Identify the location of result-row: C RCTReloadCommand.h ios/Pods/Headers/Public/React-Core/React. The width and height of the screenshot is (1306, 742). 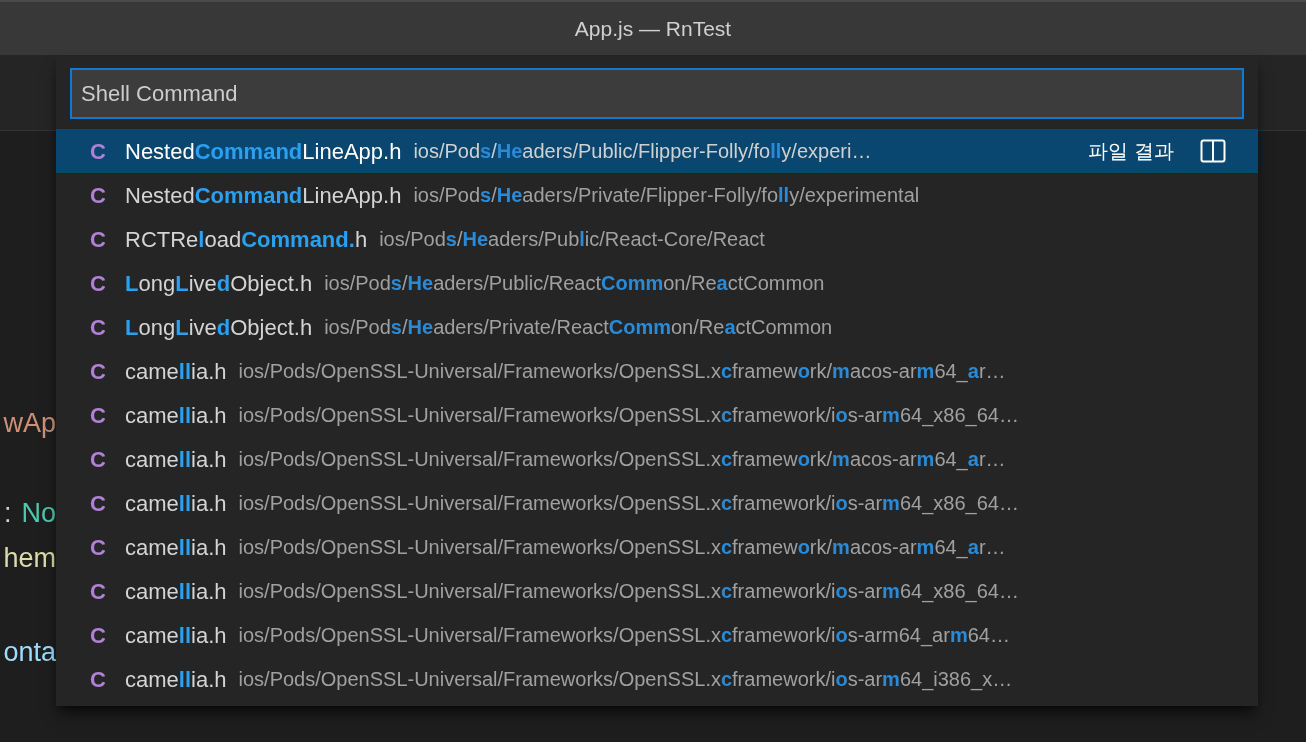
(657, 239).